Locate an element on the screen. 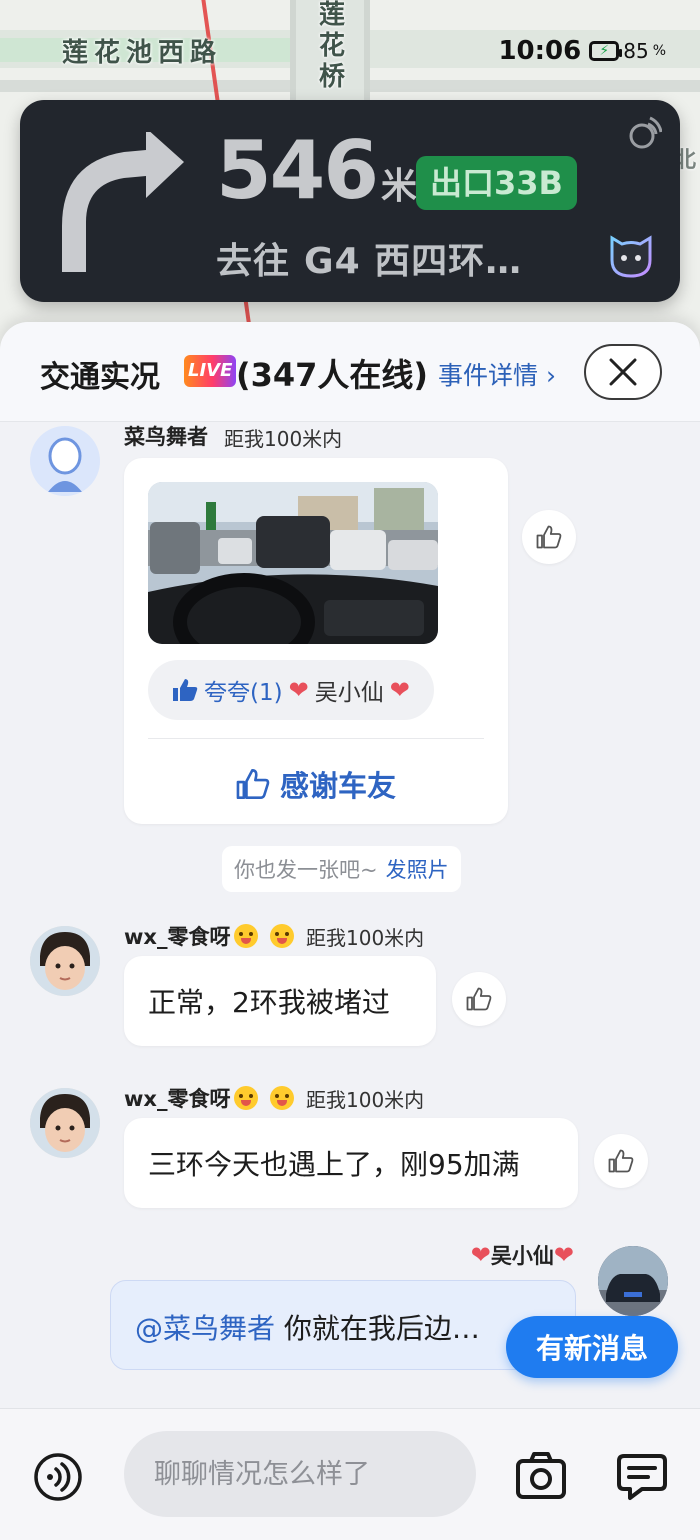  close-icon is located at coordinates (623, 372).